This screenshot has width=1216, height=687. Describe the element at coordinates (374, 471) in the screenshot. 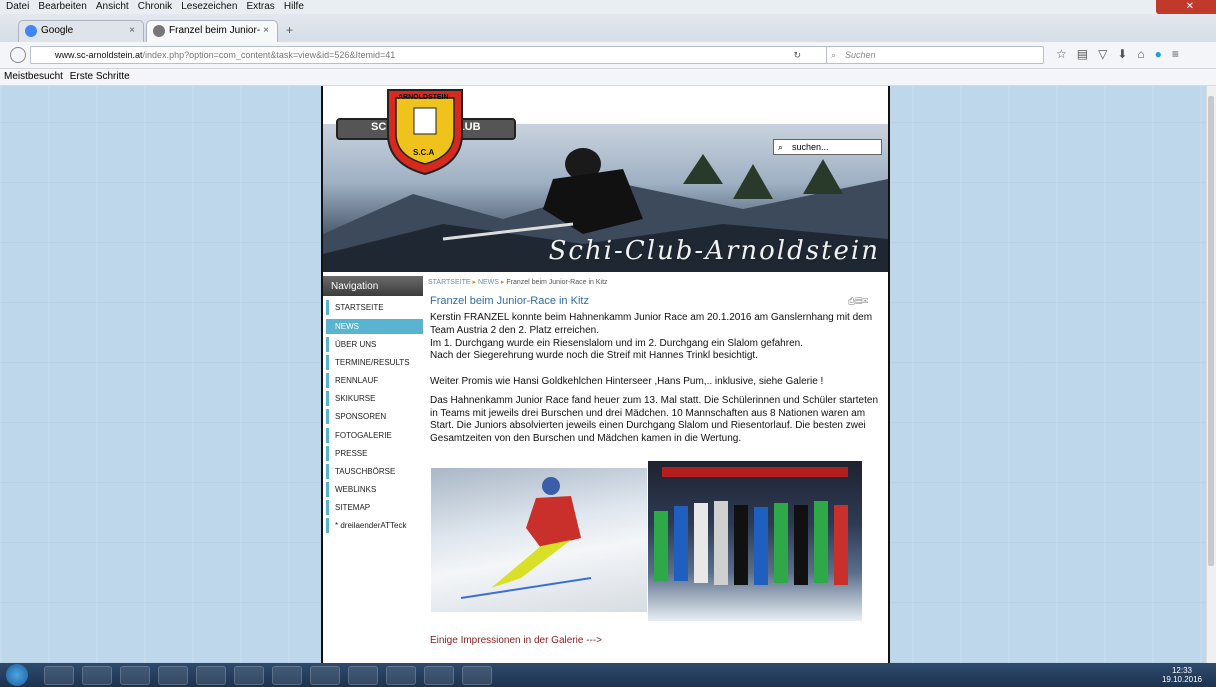

I see `nav-item-tauschboerse: TAUSCHBÖRSE` at that location.